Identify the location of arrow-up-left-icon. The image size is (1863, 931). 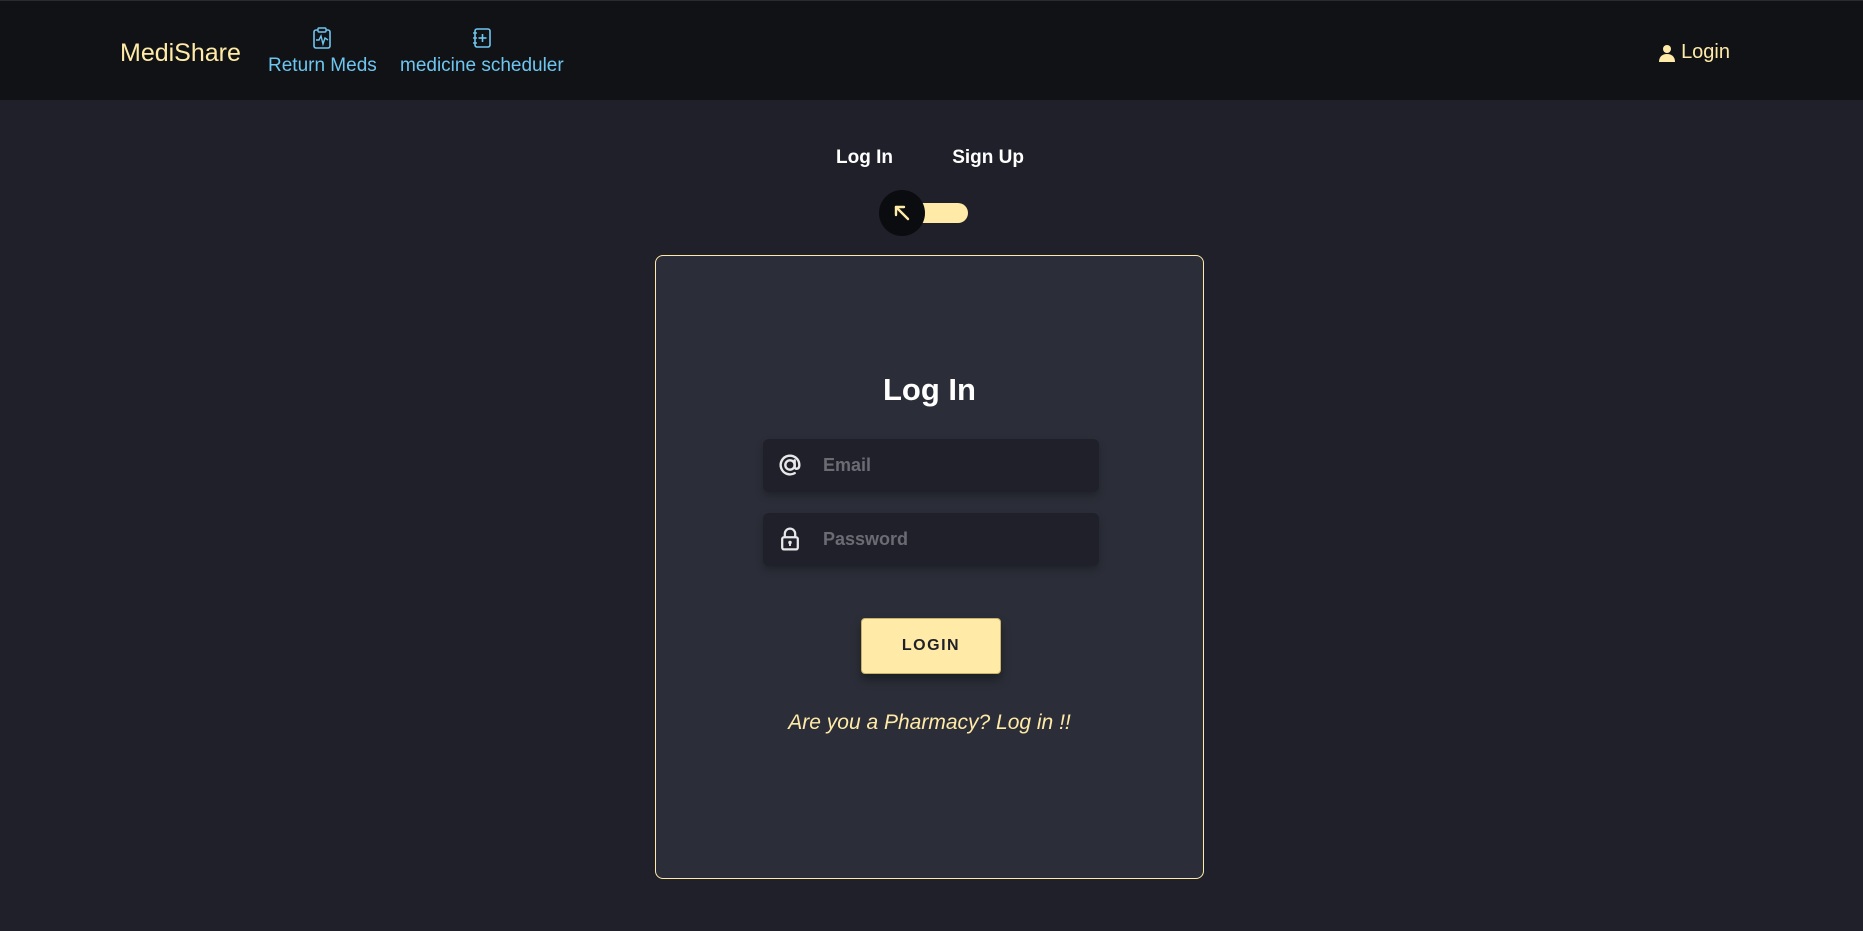
(902, 213).